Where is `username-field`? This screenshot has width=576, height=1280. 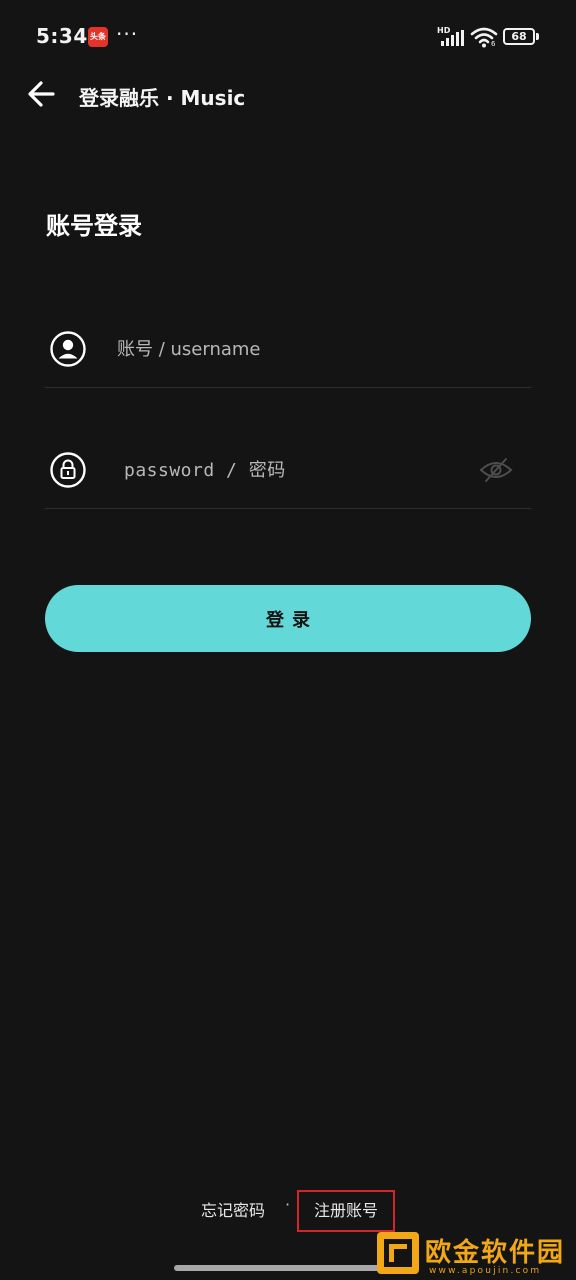
username-field is located at coordinates (288, 350).